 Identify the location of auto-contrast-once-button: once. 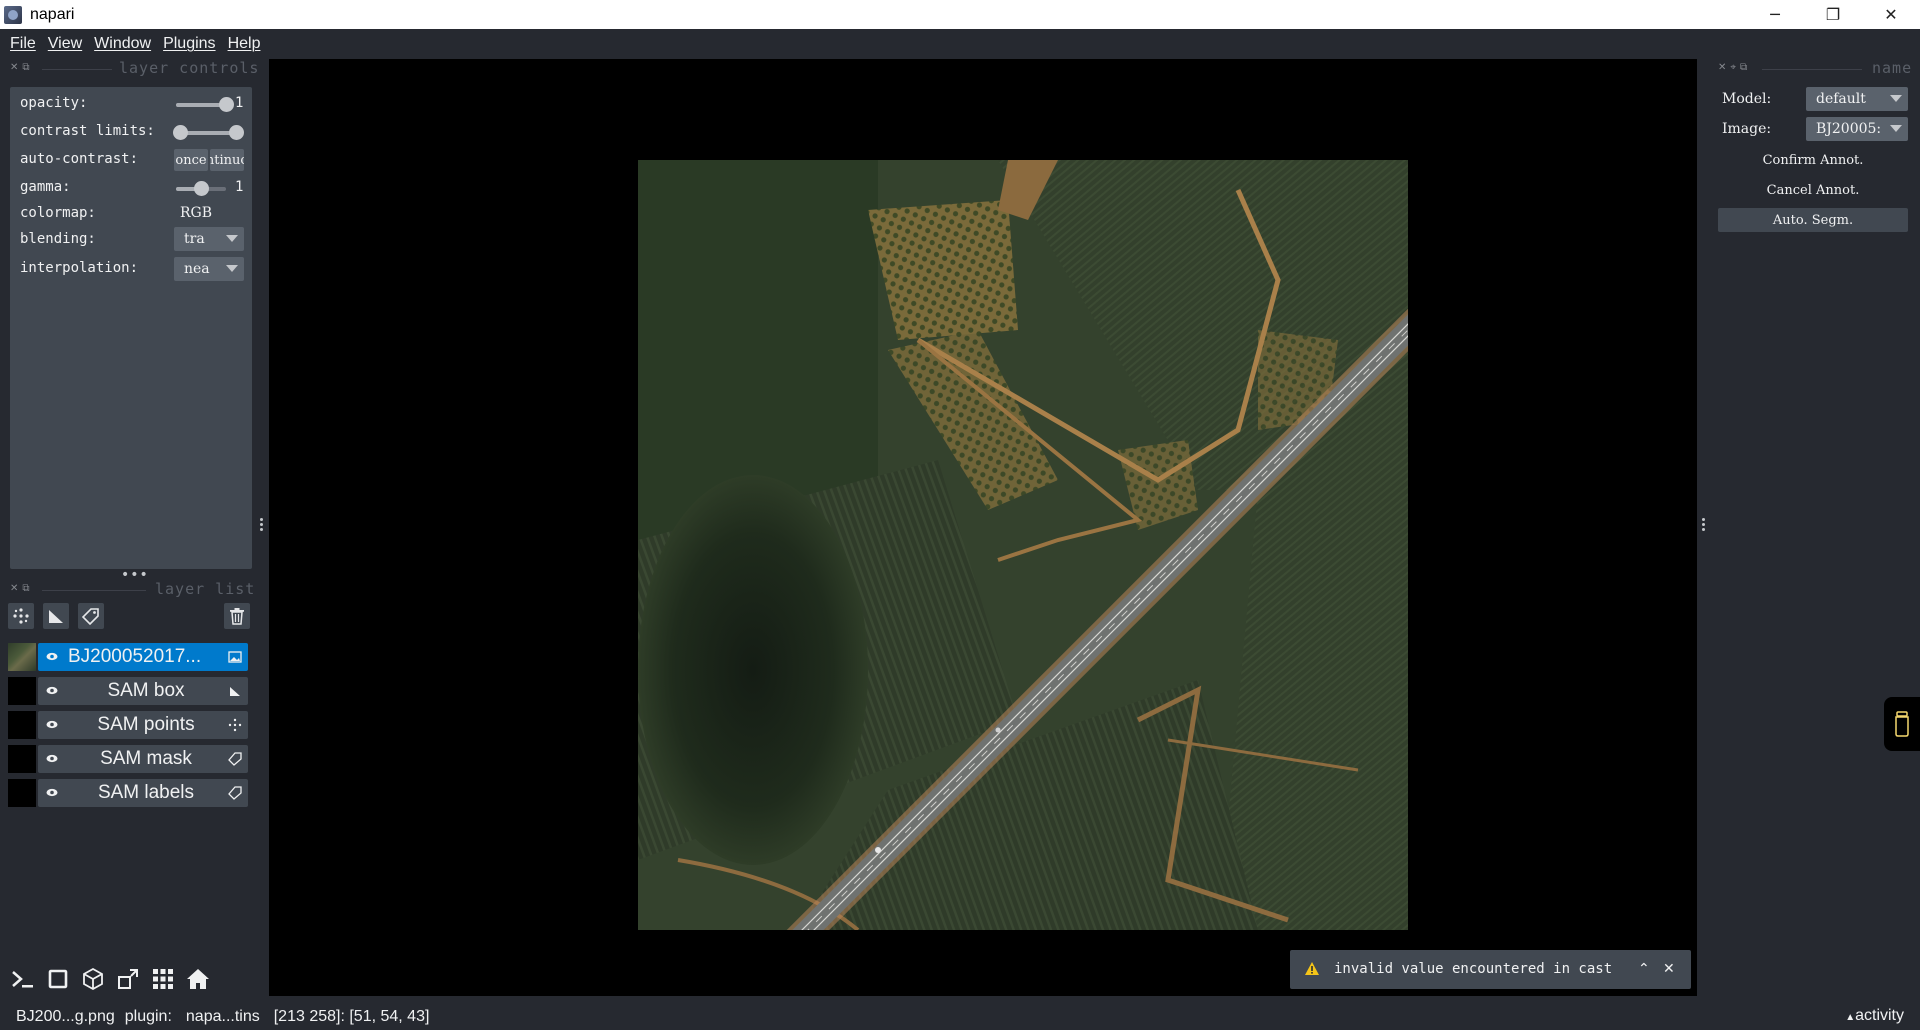
(191, 160).